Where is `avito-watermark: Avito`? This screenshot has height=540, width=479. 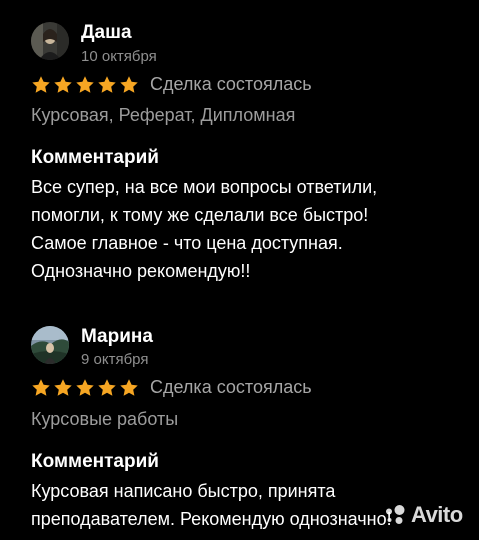 avito-watermark: Avito is located at coordinates (423, 515).